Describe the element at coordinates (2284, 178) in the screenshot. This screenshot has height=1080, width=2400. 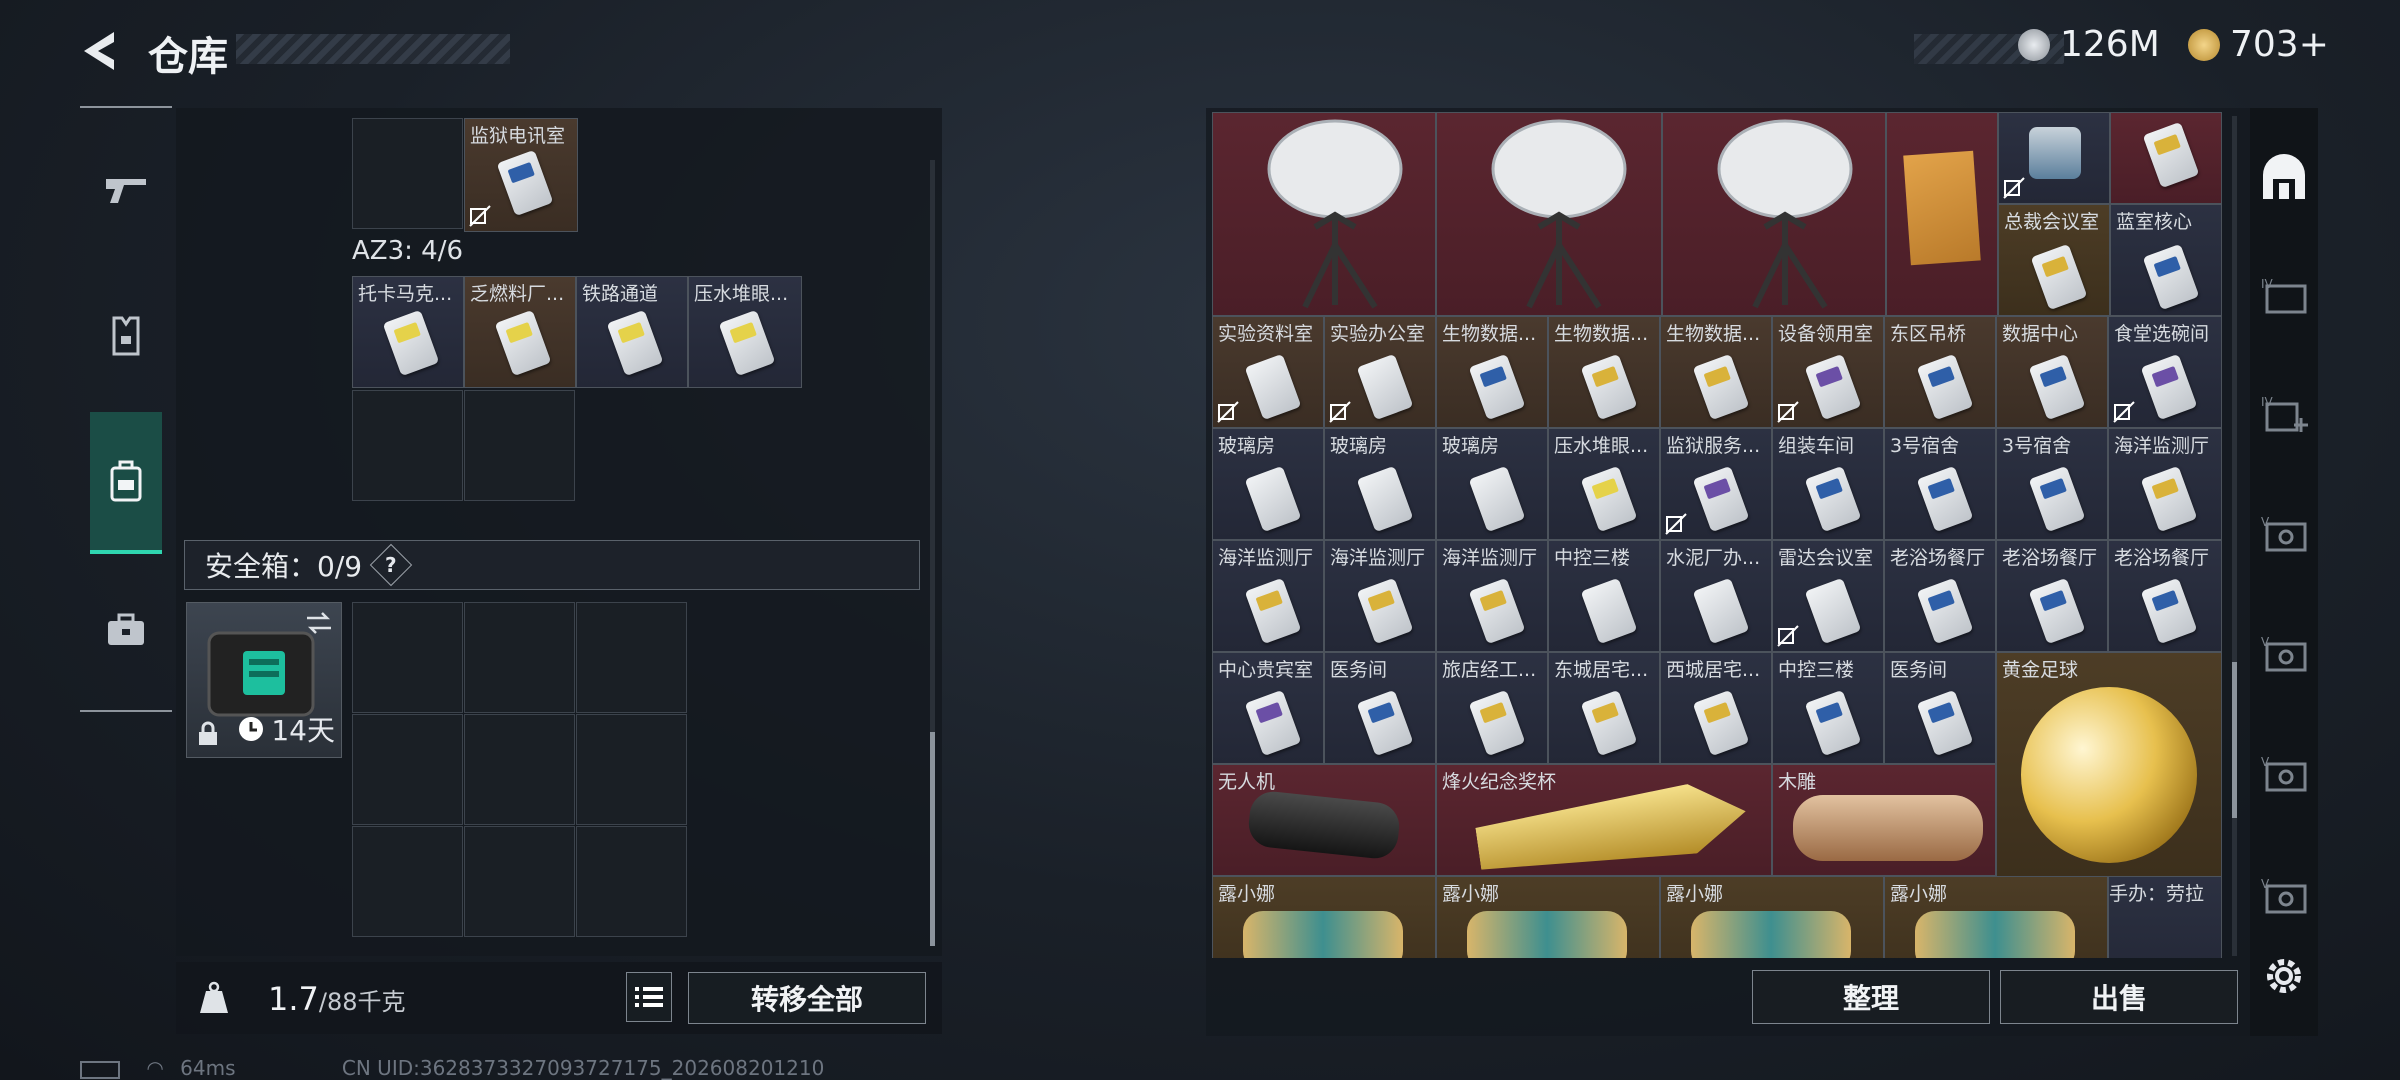
I see `warehouse-home-tab` at that location.